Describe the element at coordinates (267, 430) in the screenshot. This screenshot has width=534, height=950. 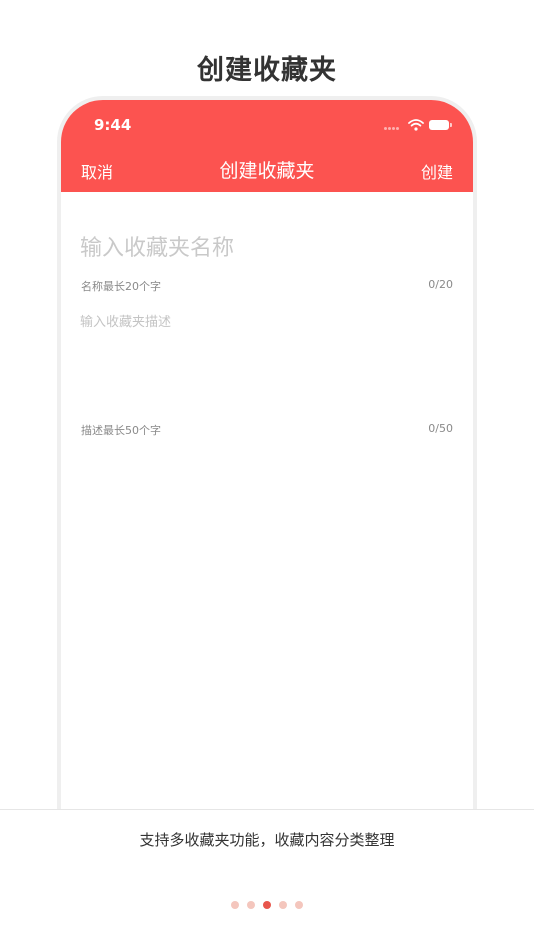
I see `description-hint-row: 描述最长50个字 0/50` at that location.